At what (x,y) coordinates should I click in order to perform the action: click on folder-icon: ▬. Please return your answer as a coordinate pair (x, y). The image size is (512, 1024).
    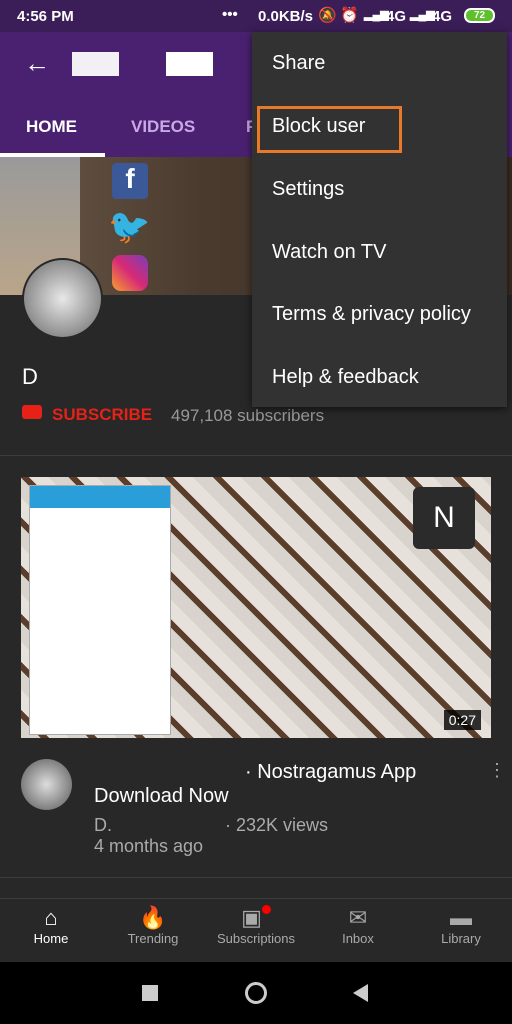
    Looking at the image, I should click on (461, 917).